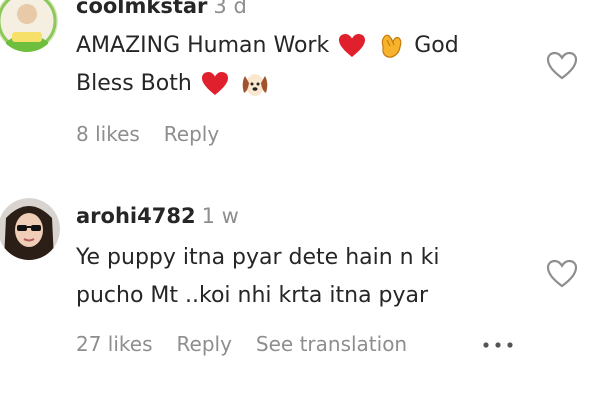 Image resolution: width=600 pixels, height=400 pixels. Describe the element at coordinates (134, 83) in the screenshot. I see `comment-text-part: Bless Both` at that location.